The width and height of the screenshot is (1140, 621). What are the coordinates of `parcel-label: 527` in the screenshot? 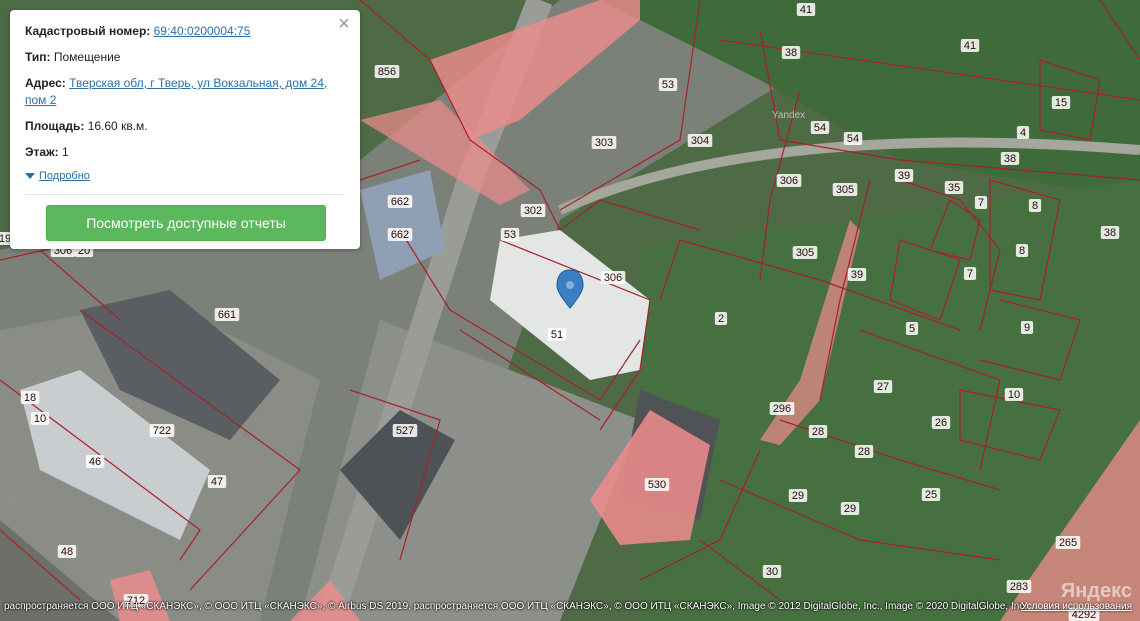 It's located at (405, 431).